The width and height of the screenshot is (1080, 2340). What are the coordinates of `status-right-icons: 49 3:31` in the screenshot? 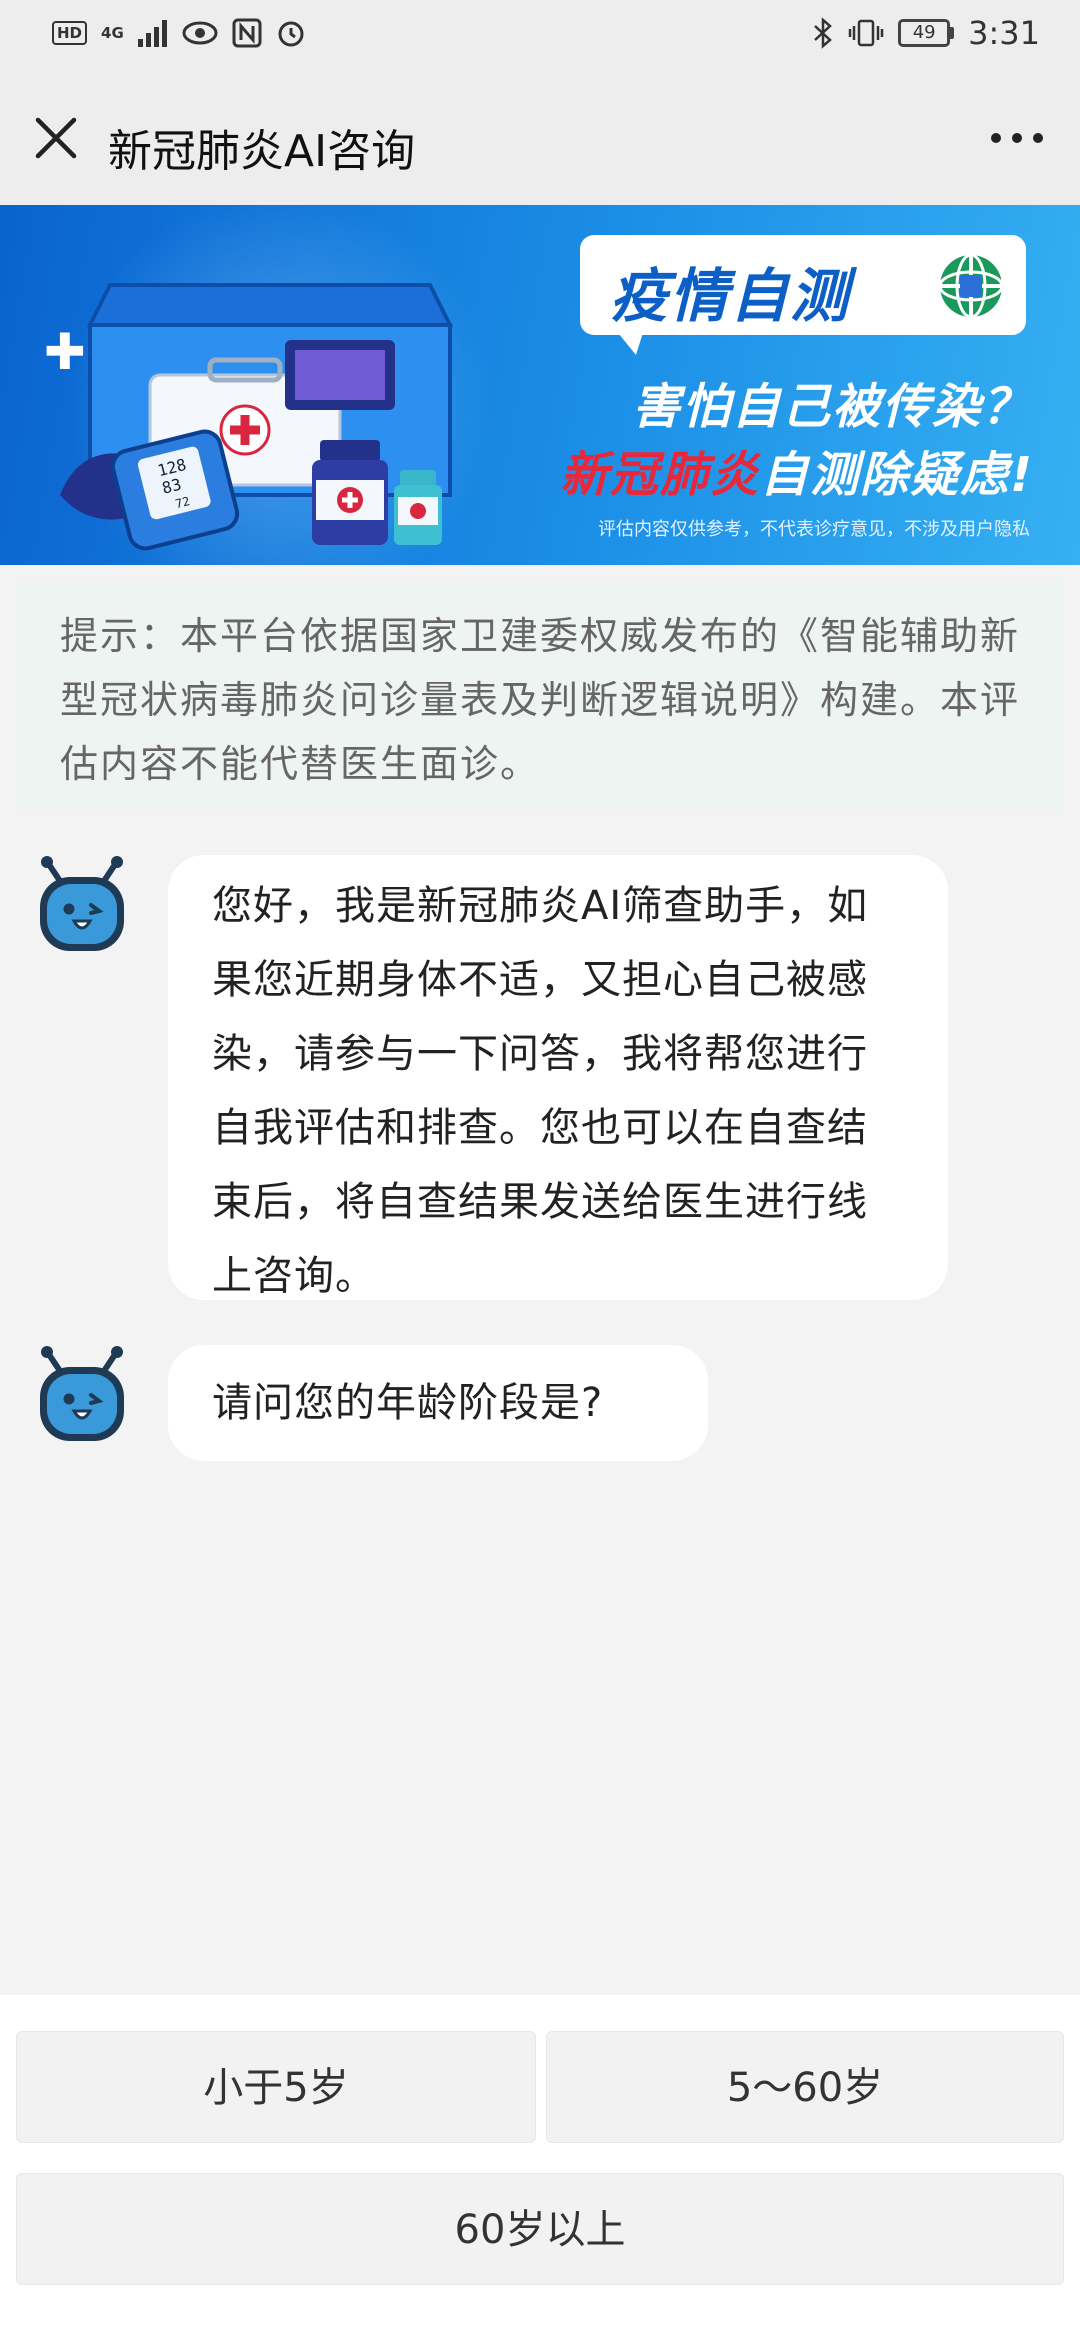 It's located at (926, 33).